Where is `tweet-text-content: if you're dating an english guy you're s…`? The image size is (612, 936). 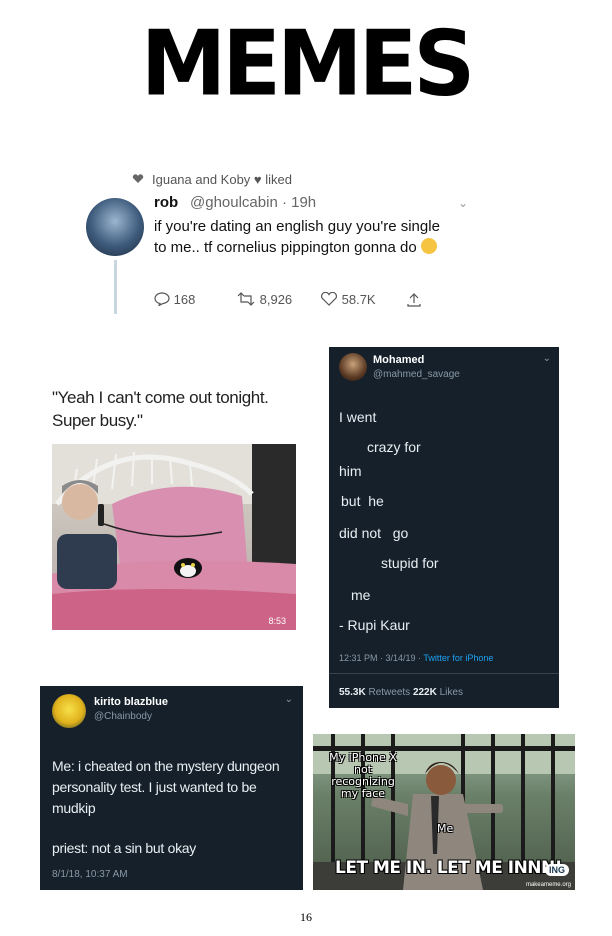
tweet-text-content: if you're dating an english guy you're s… is located at coordinates (297, 237).